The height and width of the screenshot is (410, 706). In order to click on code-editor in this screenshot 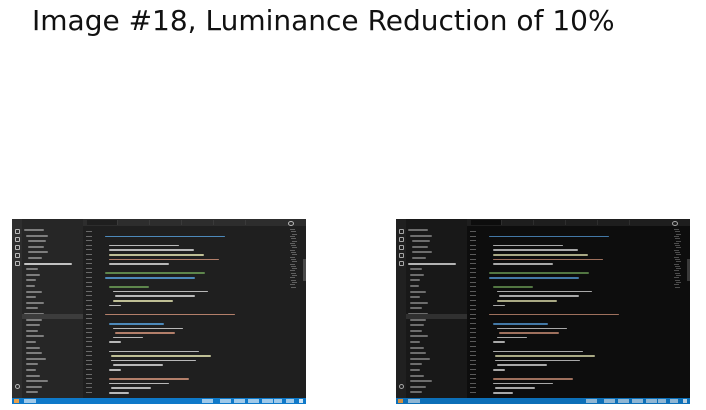, I will do `click(194, 308)`.